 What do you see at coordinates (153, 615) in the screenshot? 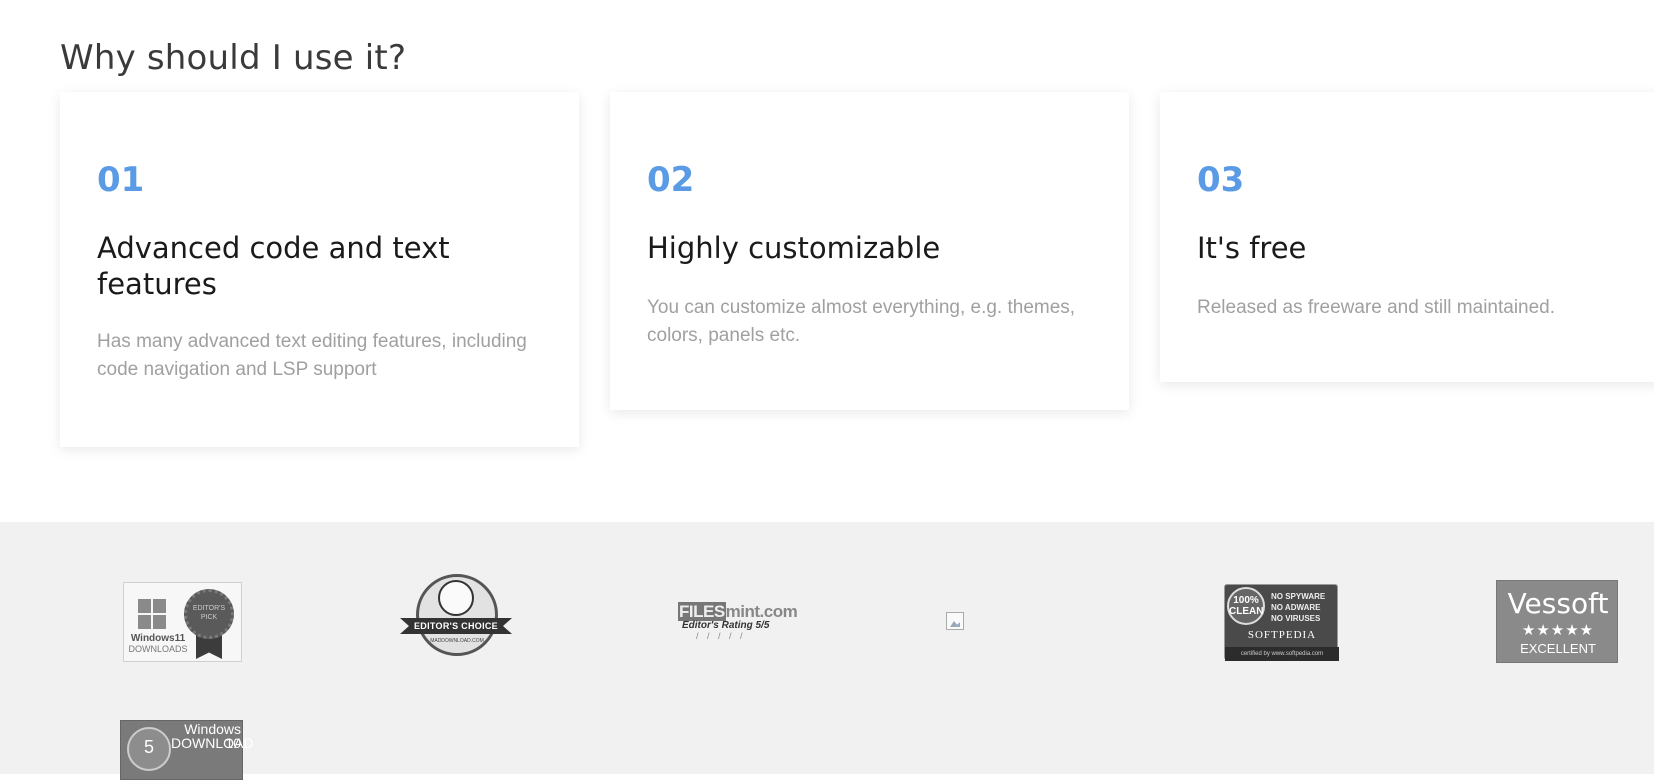
I see `windows-logo-icon` at bounding box center [153, 615].